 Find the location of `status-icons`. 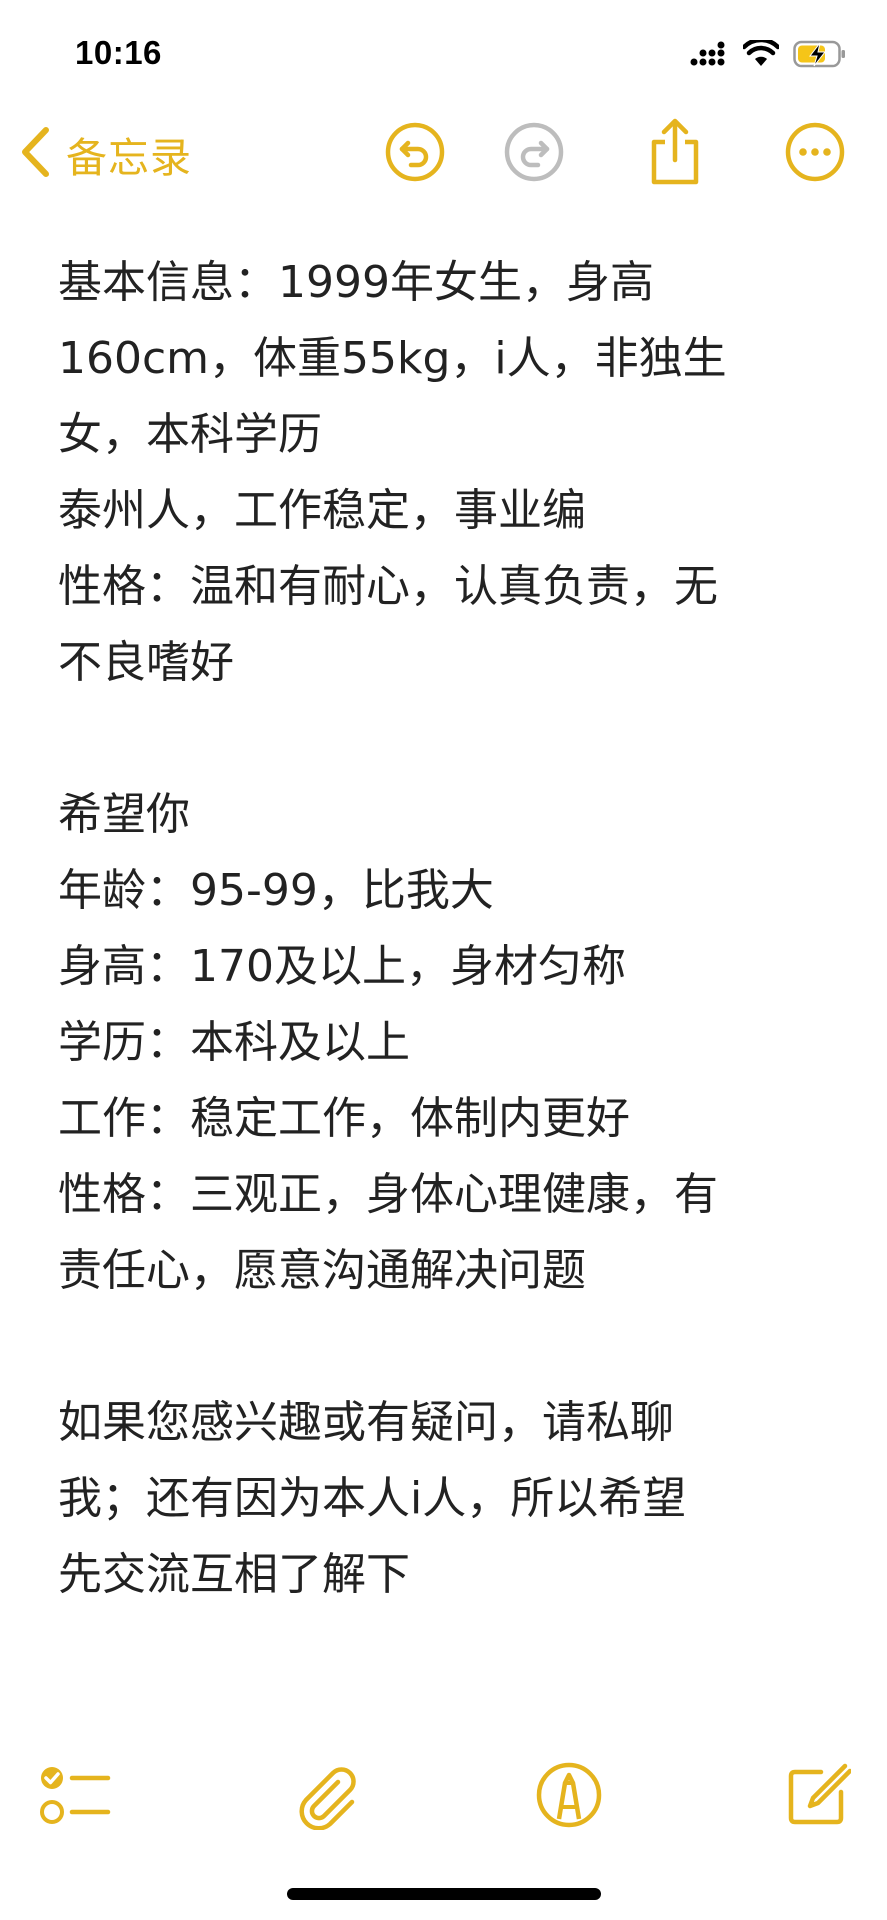

status-icons is located at coordinates (768, 54).